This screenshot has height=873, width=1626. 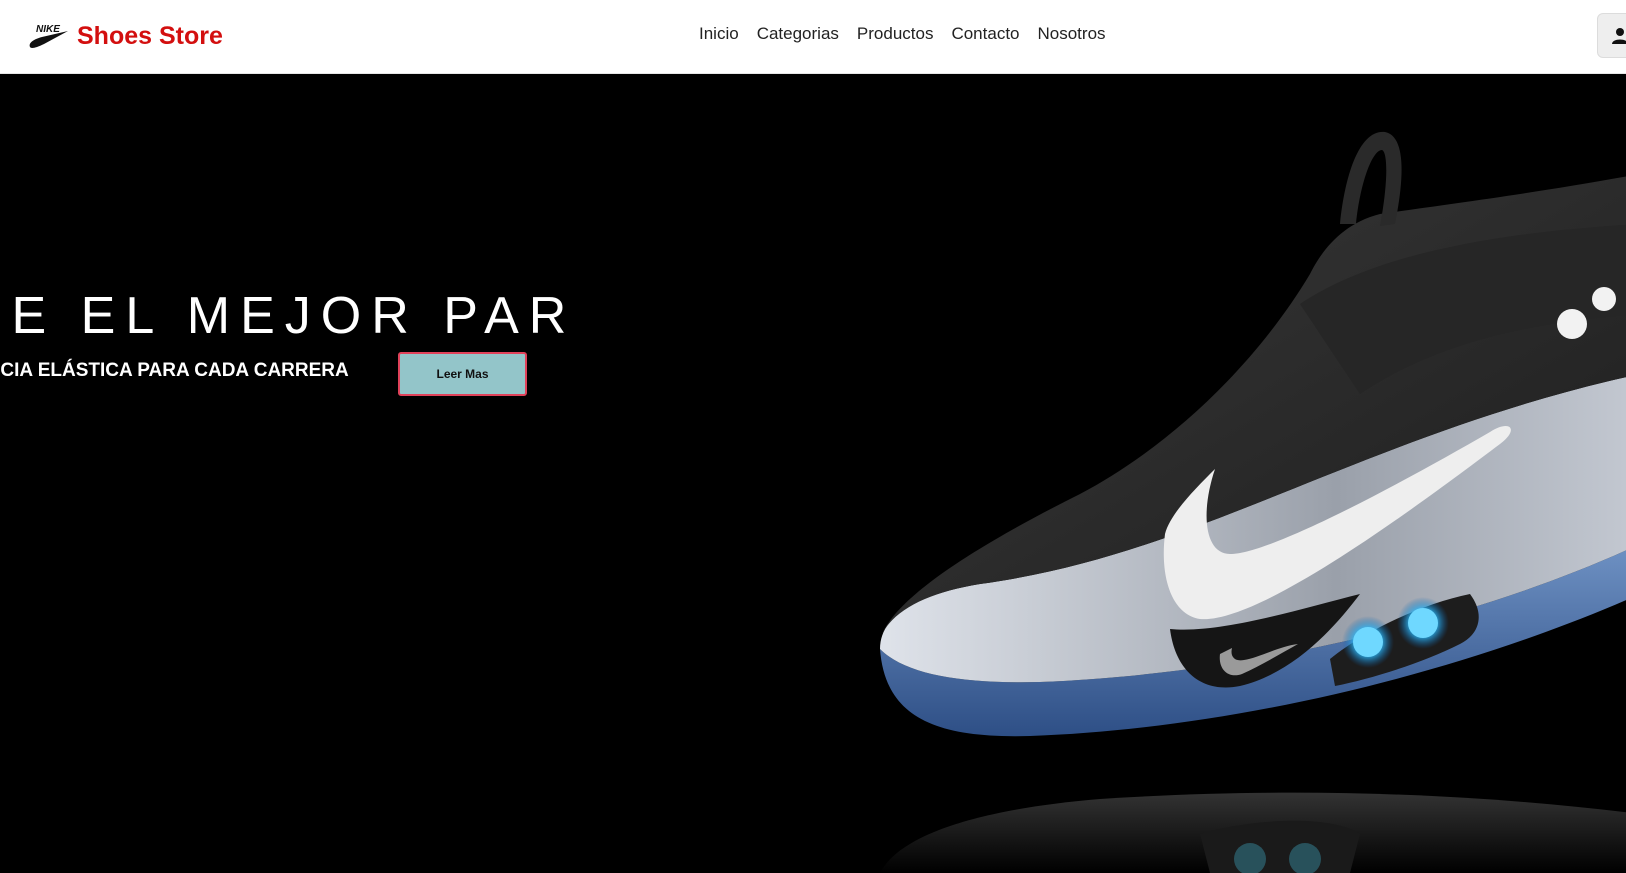 I want to click on nav-link-inicio: Inicio, so click(x=719, y=34).